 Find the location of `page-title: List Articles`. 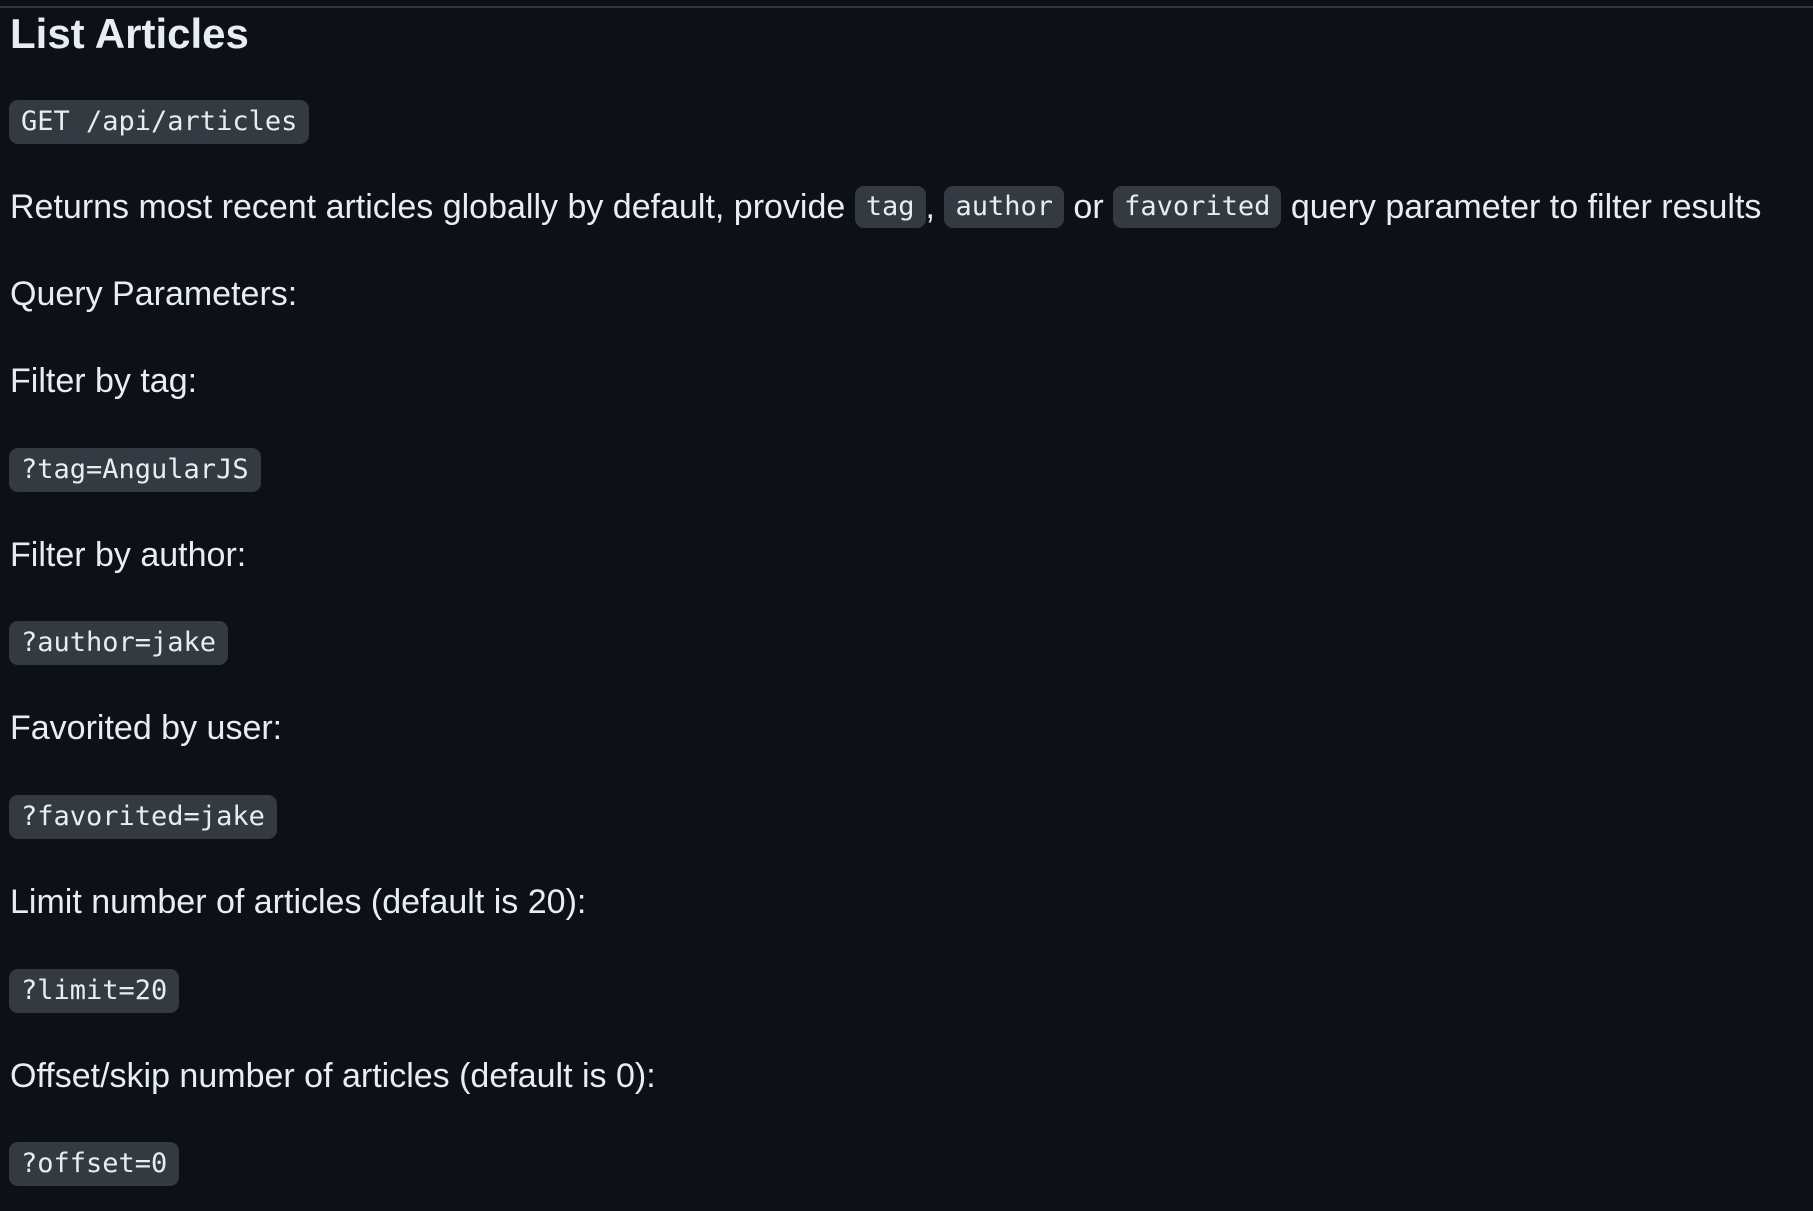

page-title: List Articles is located at coordinates (129, 33).